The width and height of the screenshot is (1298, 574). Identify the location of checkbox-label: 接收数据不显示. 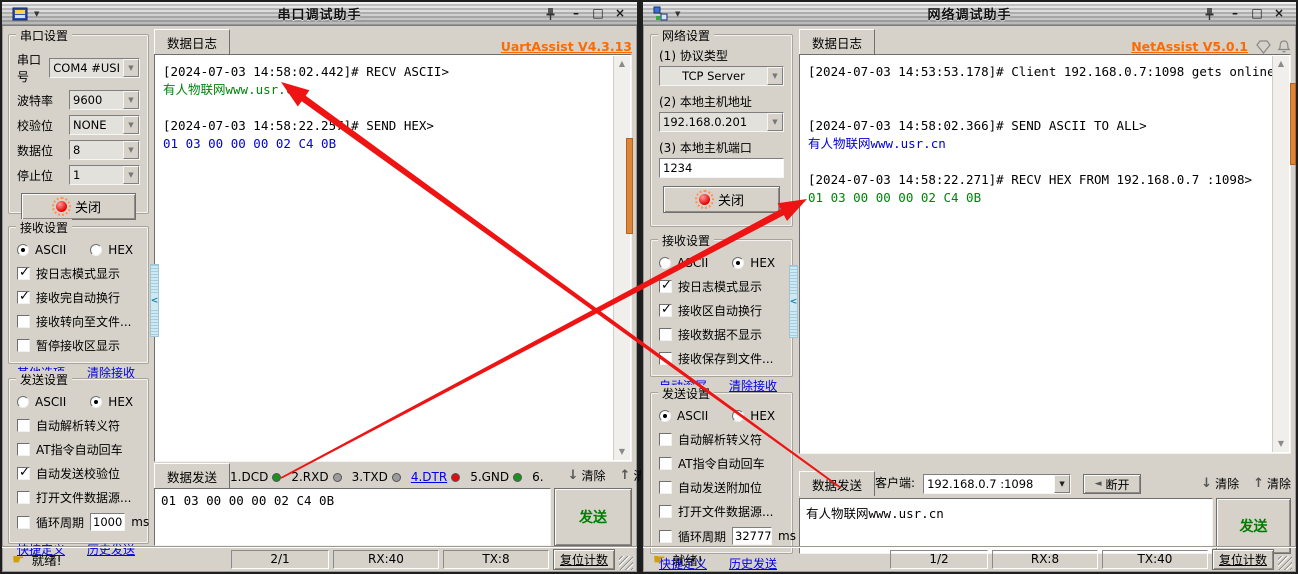
(720, 335).